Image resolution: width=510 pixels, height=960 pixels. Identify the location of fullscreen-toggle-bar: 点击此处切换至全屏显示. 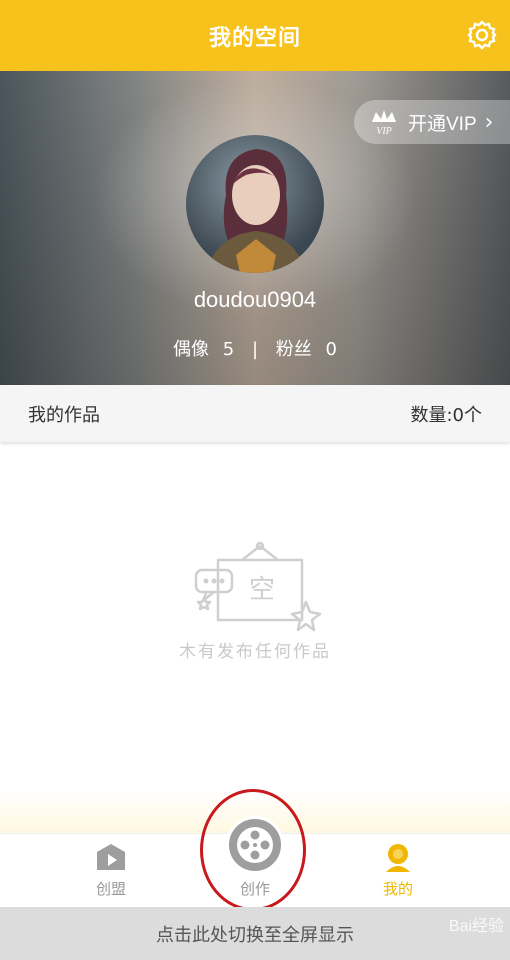
(255, 933).